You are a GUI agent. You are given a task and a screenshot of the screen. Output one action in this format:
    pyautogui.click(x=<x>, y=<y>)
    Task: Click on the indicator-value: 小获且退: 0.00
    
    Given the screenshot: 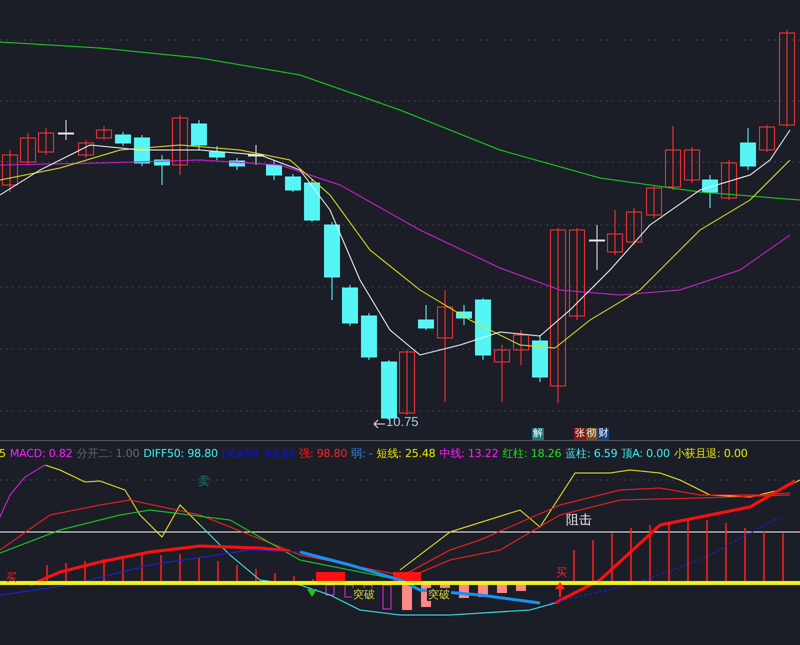 What is the action you would take?
    pyautogui.click(x=711, y=453)
    